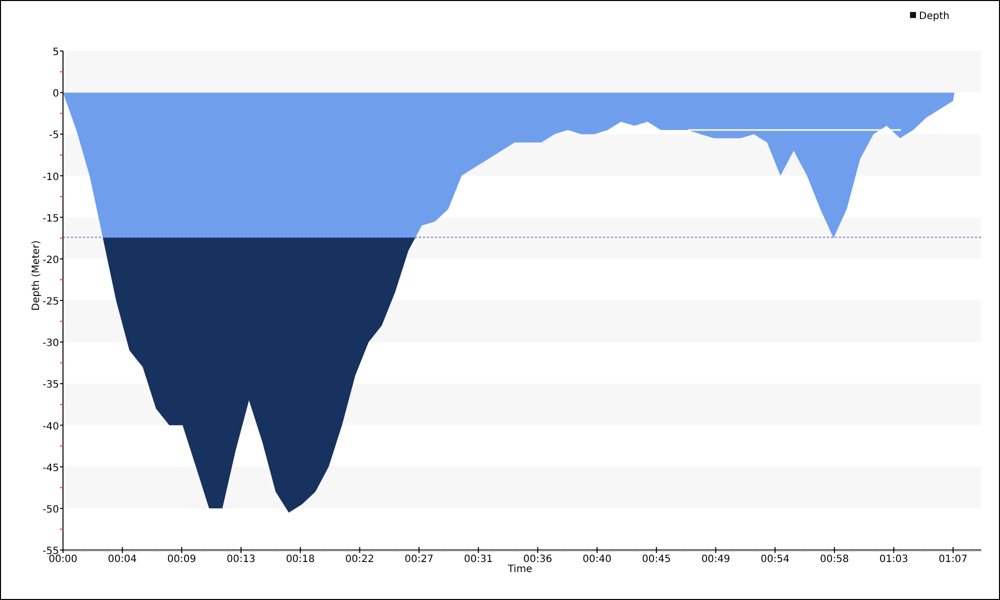 The image size is (1000, 600). Describe the element at coordinates (893, 559) in the screenshot. I see `x-tick-label: 01:03` at that location.